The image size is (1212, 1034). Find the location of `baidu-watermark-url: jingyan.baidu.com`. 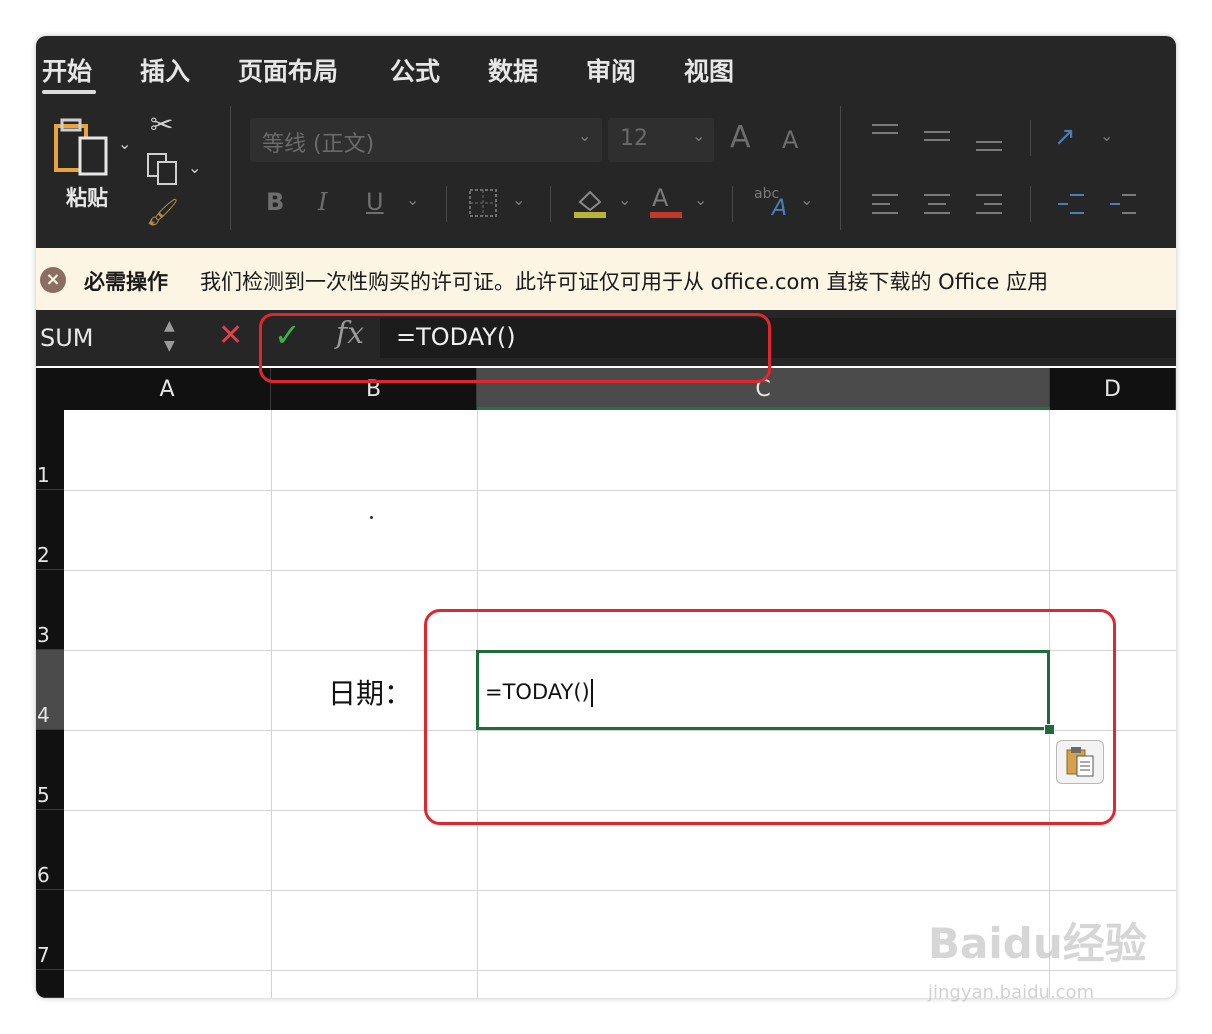

baidu-watermark-url: jingyan.baidu.com is located at coordinates (1011, 992).